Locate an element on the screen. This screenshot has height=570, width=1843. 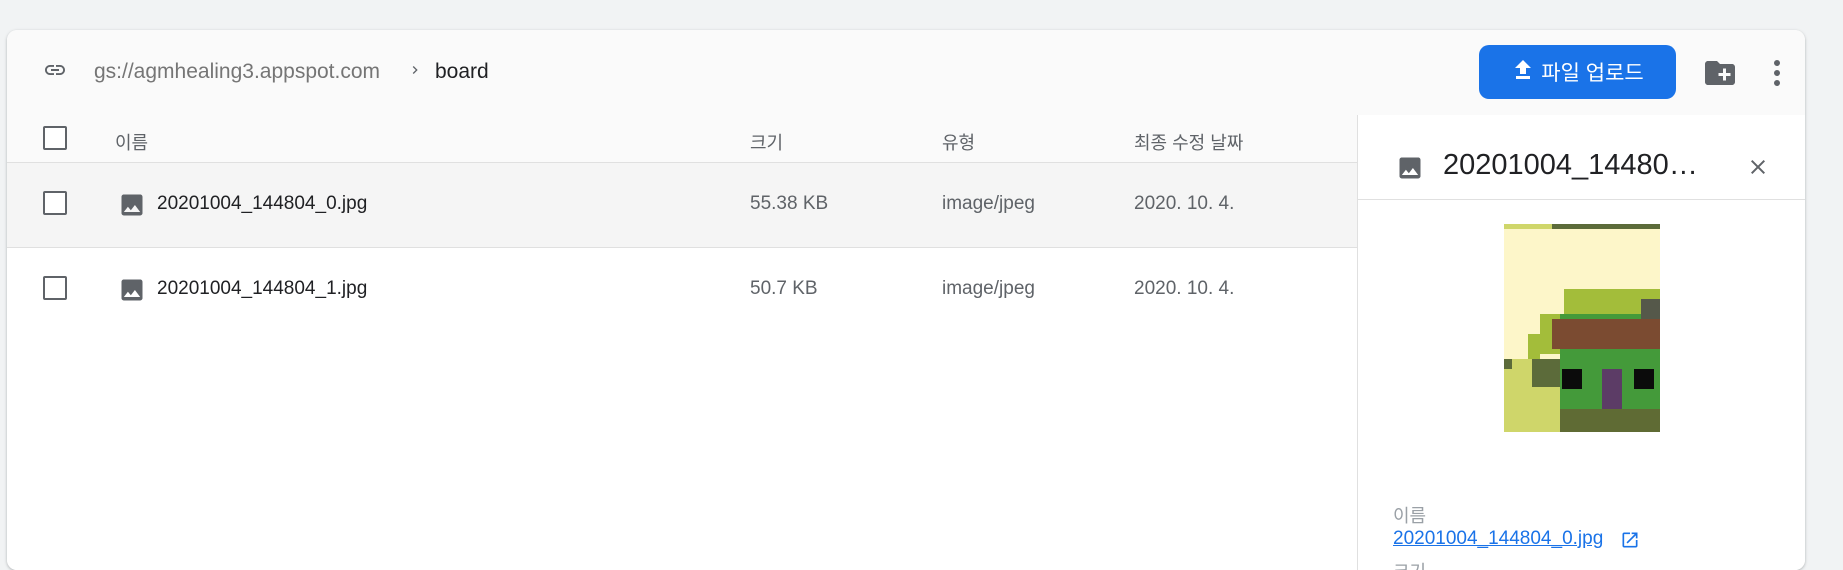
chevron-right-icon is located at coordinates (415, 70).